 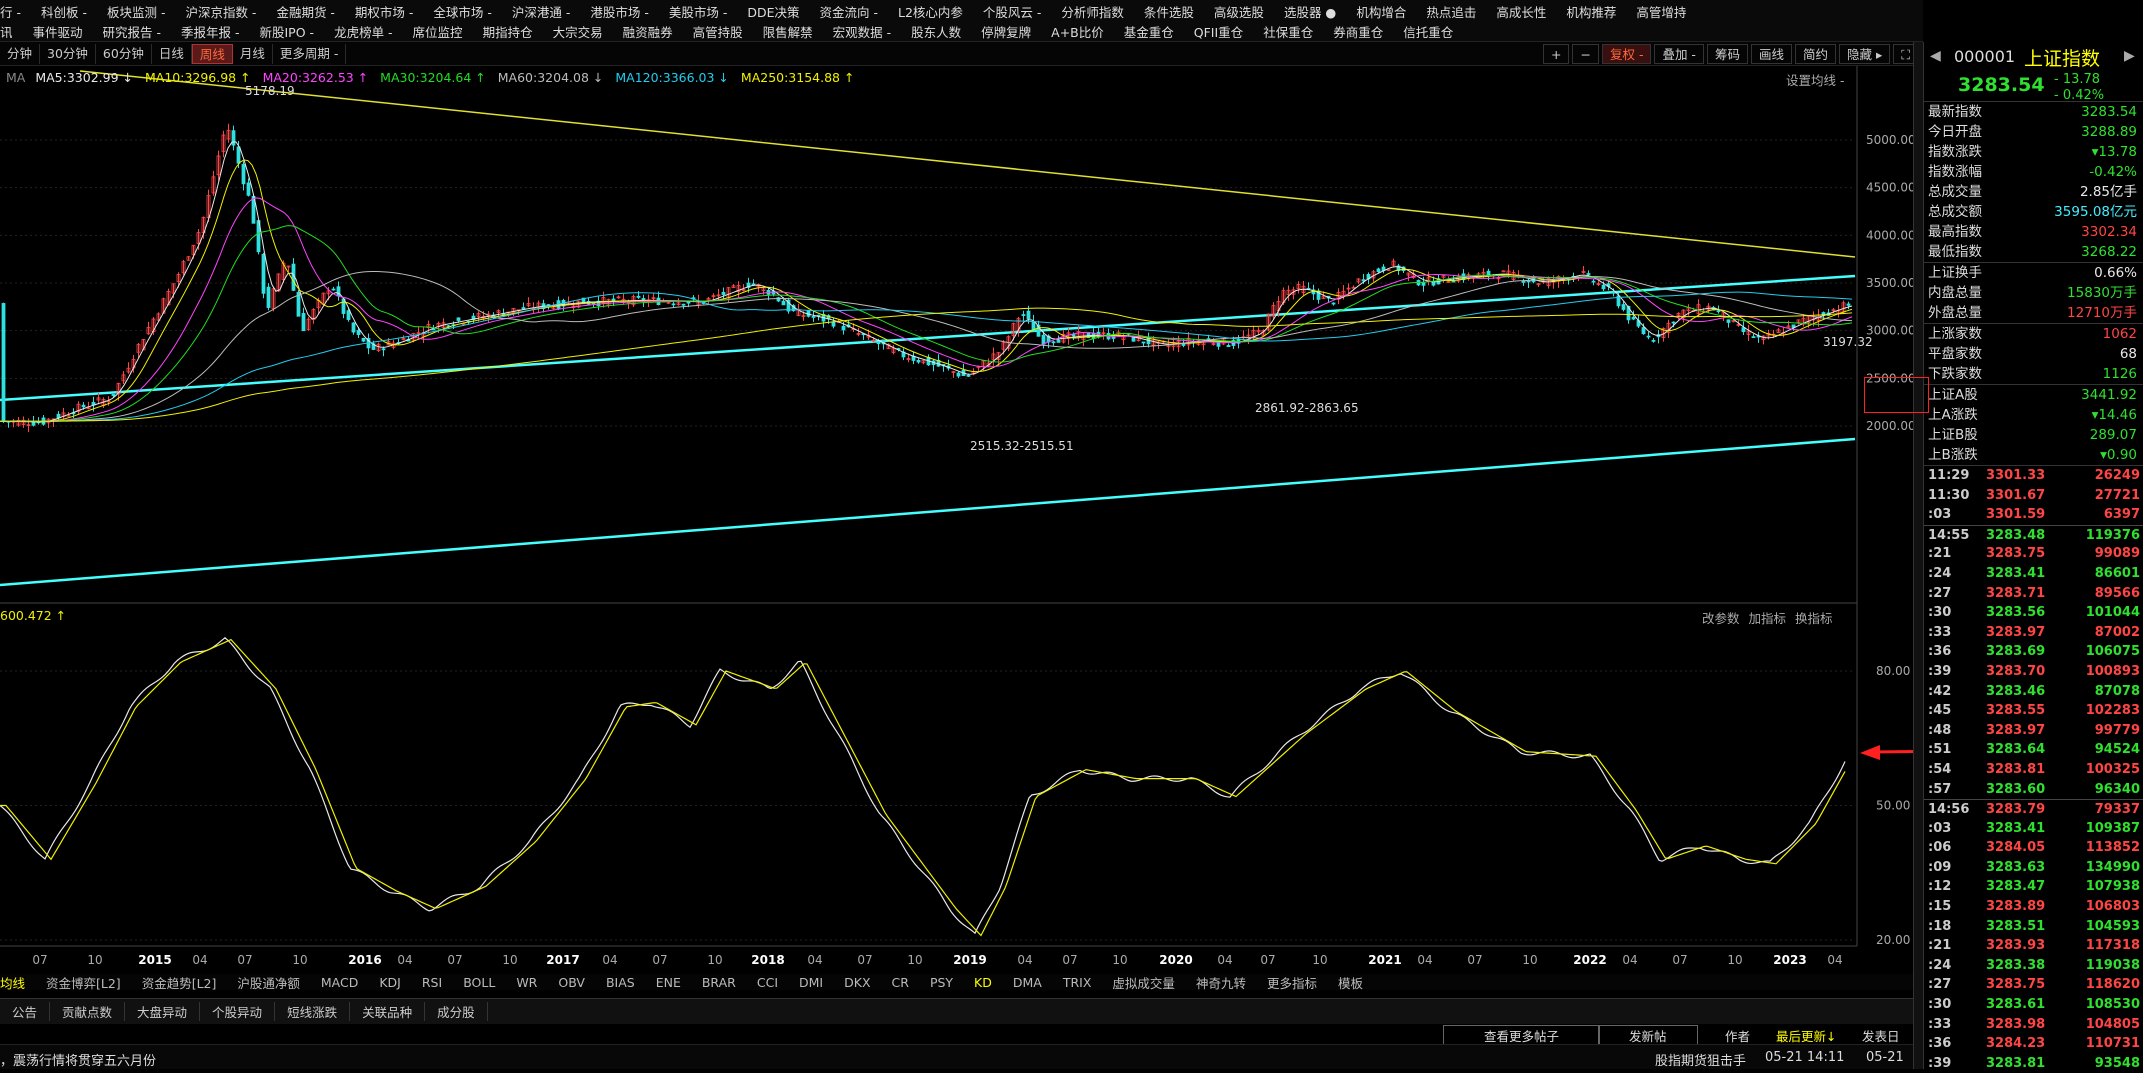 I want to click on indicator-tab: BIAS, so click(x=620, y=982).